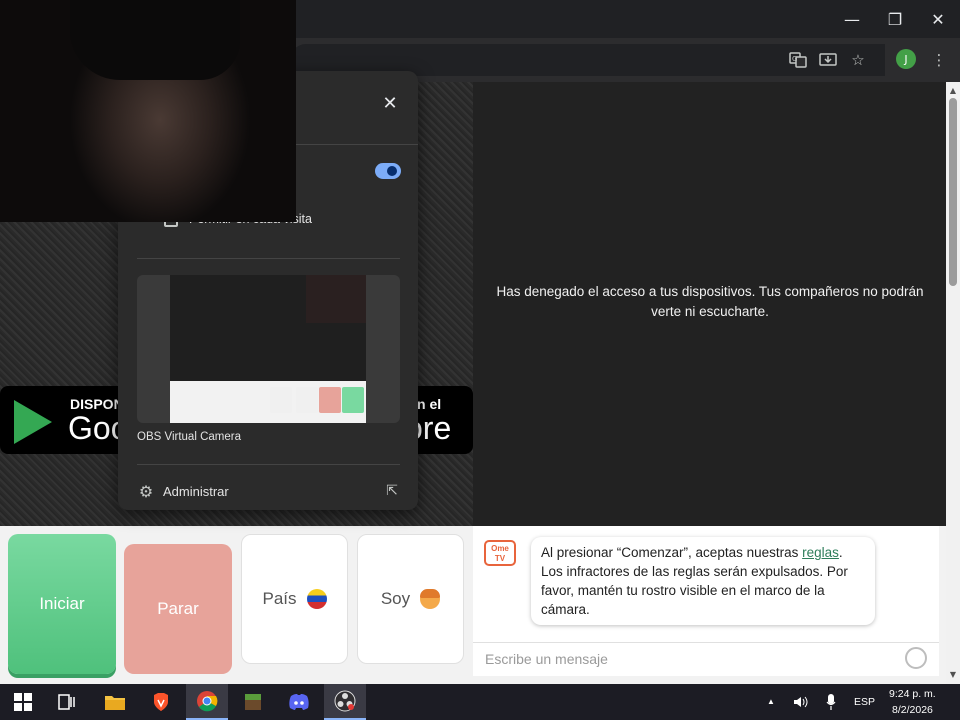 The height and width of the screenshot is (720, 960). Describe the element at coordinates (771, 701) in the screenshot. I see `tray-overflow-icon: ▲` at that location.